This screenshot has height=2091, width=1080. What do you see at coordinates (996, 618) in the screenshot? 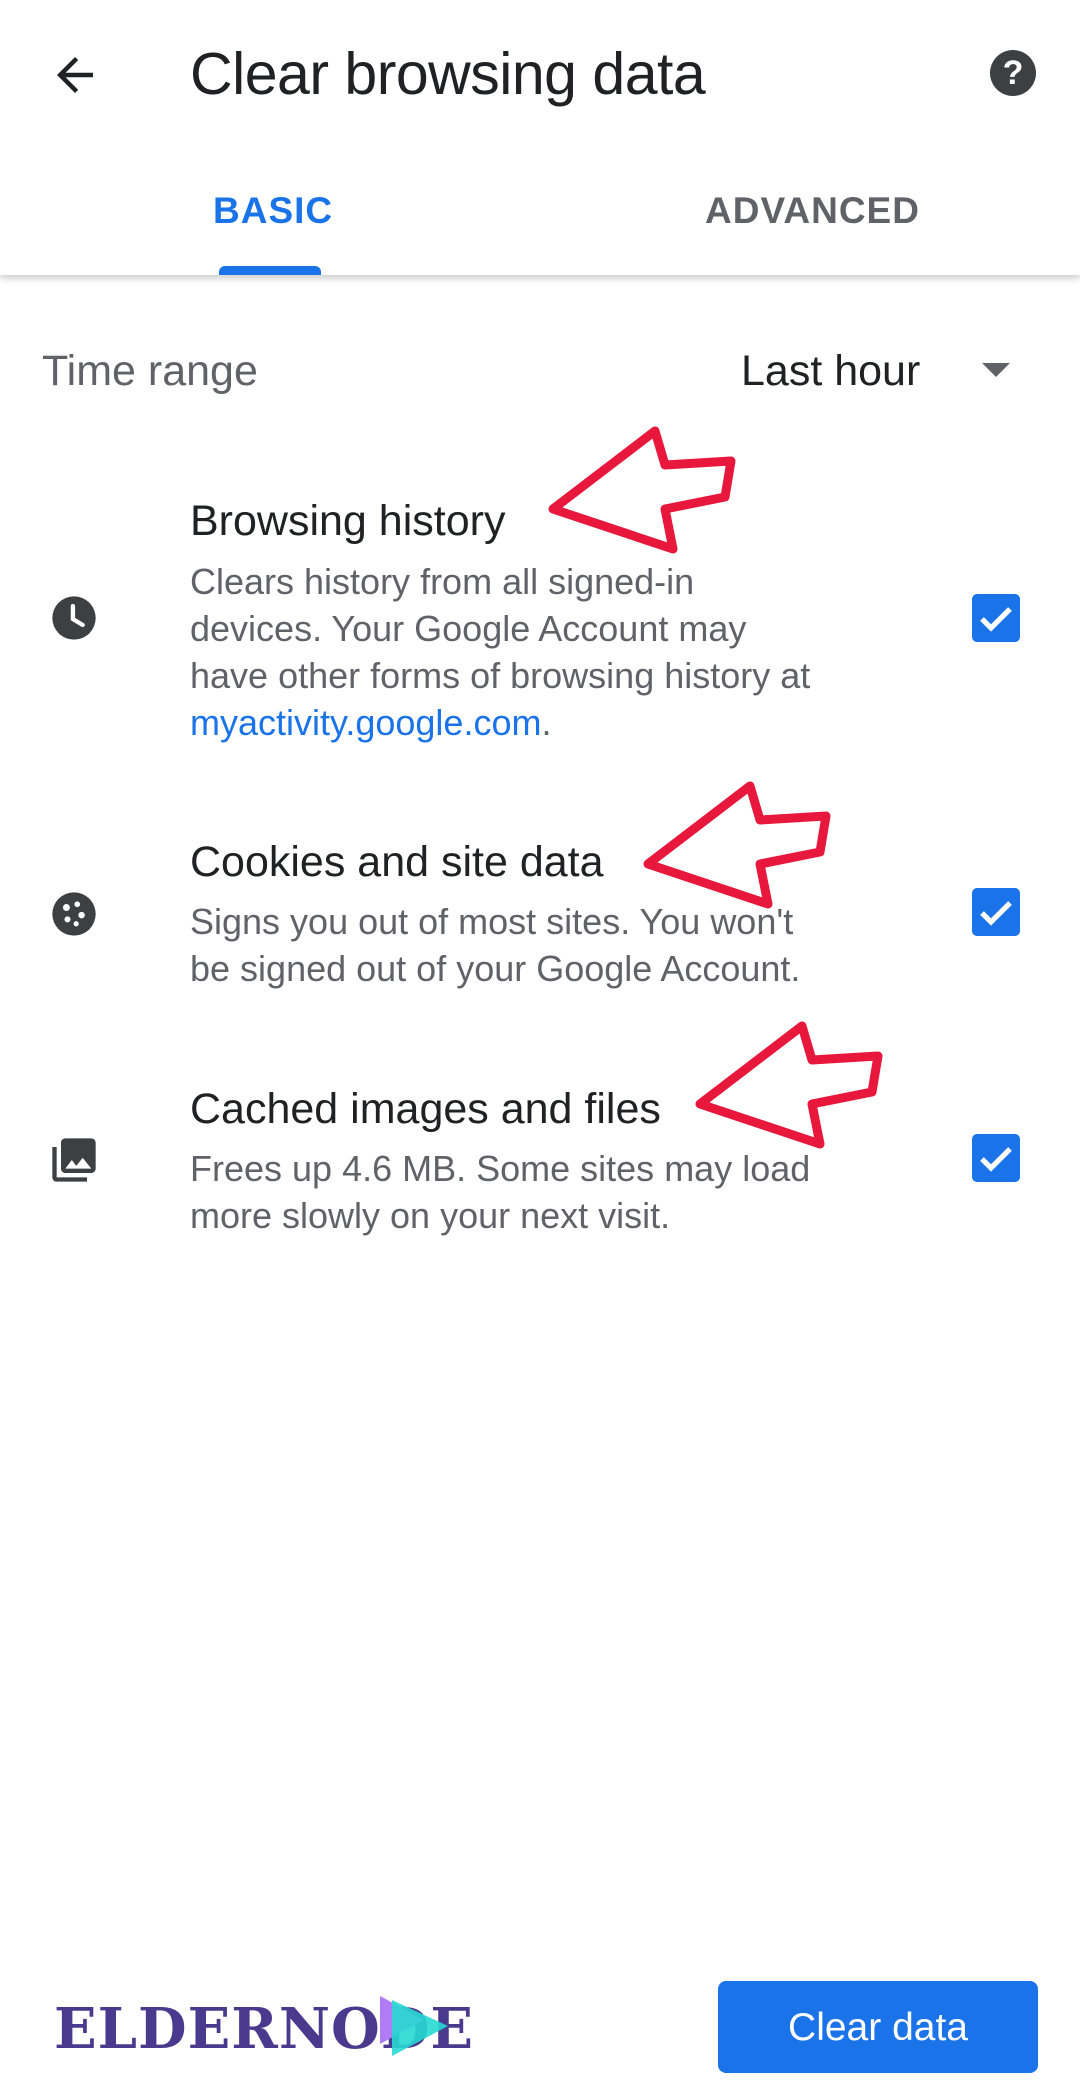
I see `browsing-history-checkbox` at bounding box center [996, 618].